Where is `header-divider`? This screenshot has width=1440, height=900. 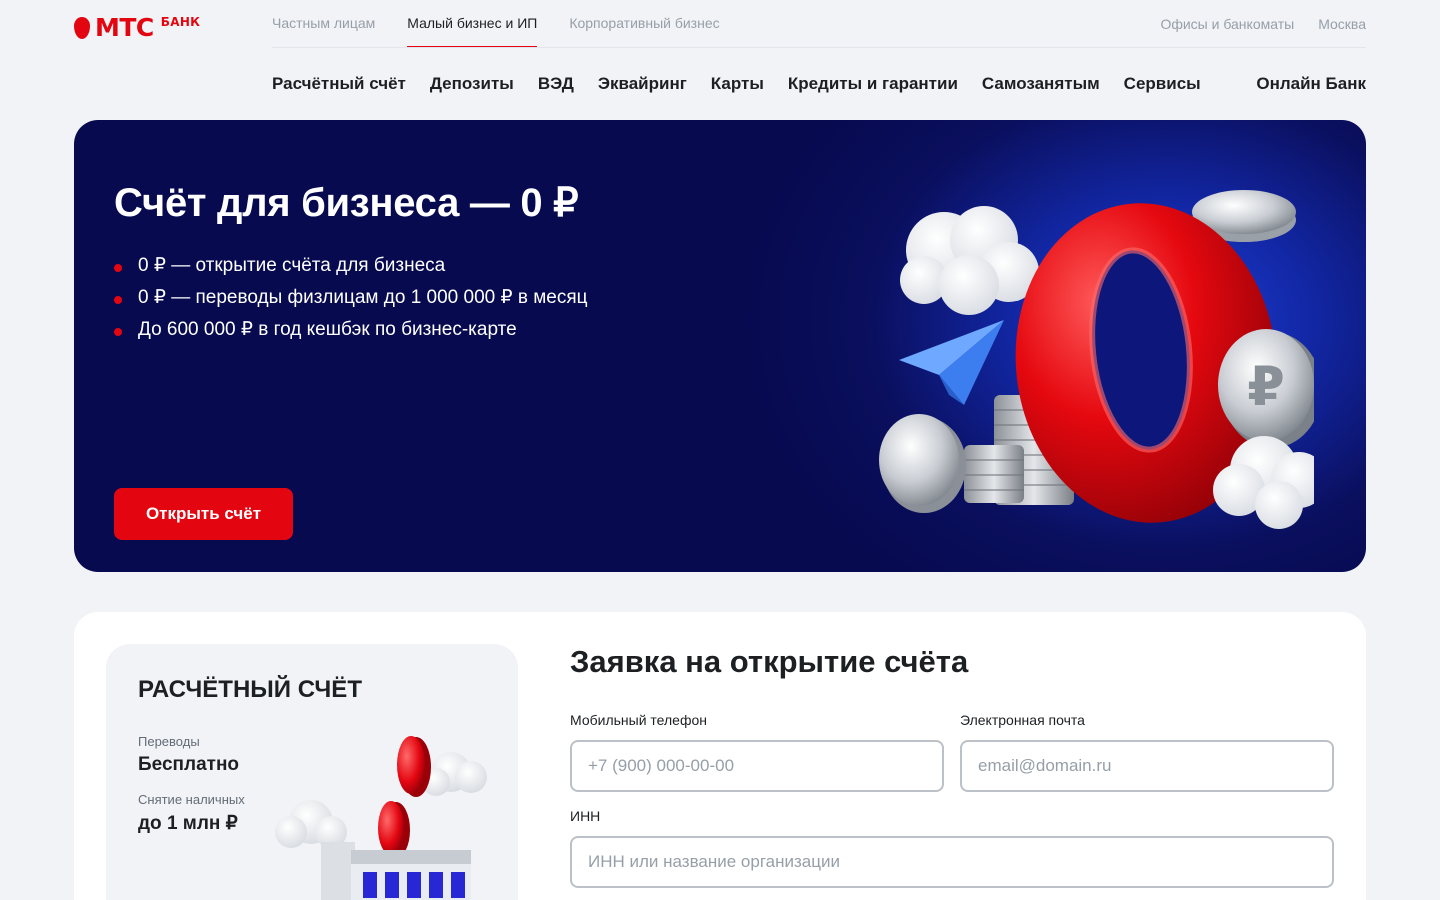
header-divider is located at coordinates (819, 47).